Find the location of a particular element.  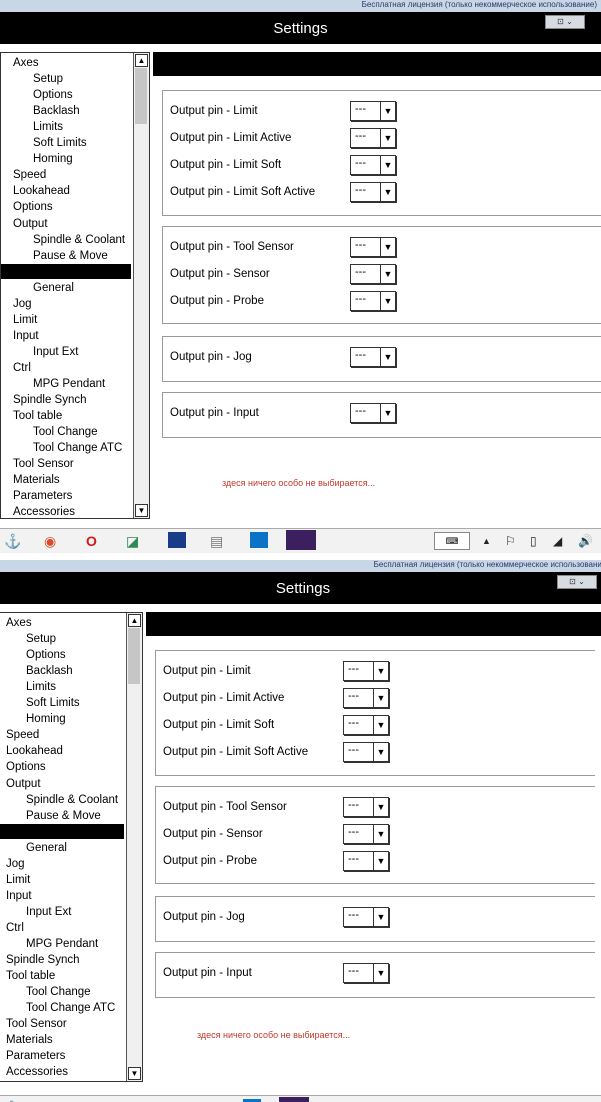

tray-expand-icon: ▲ is located at coordinates (486, 541).